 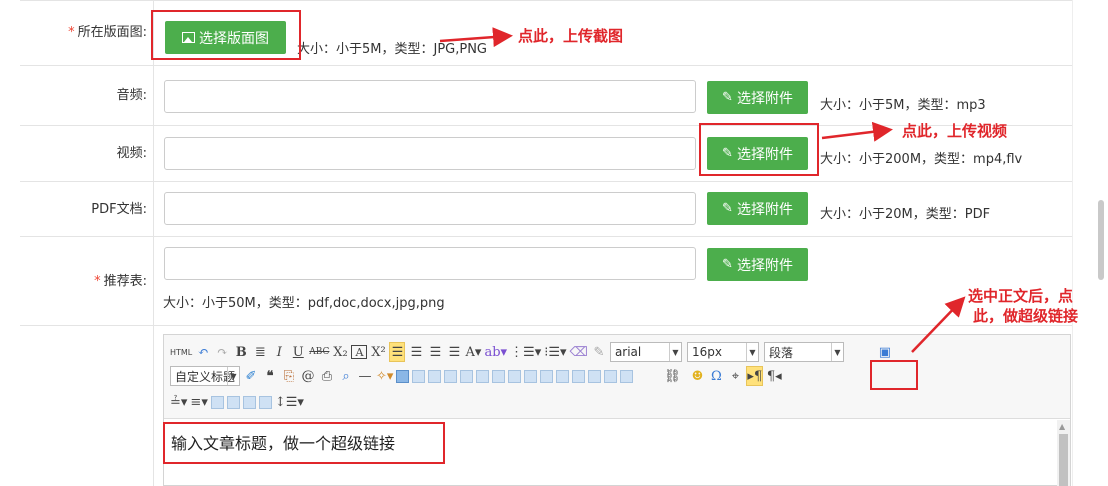 I want to click on arrow-link, so click(x=938, y=324).